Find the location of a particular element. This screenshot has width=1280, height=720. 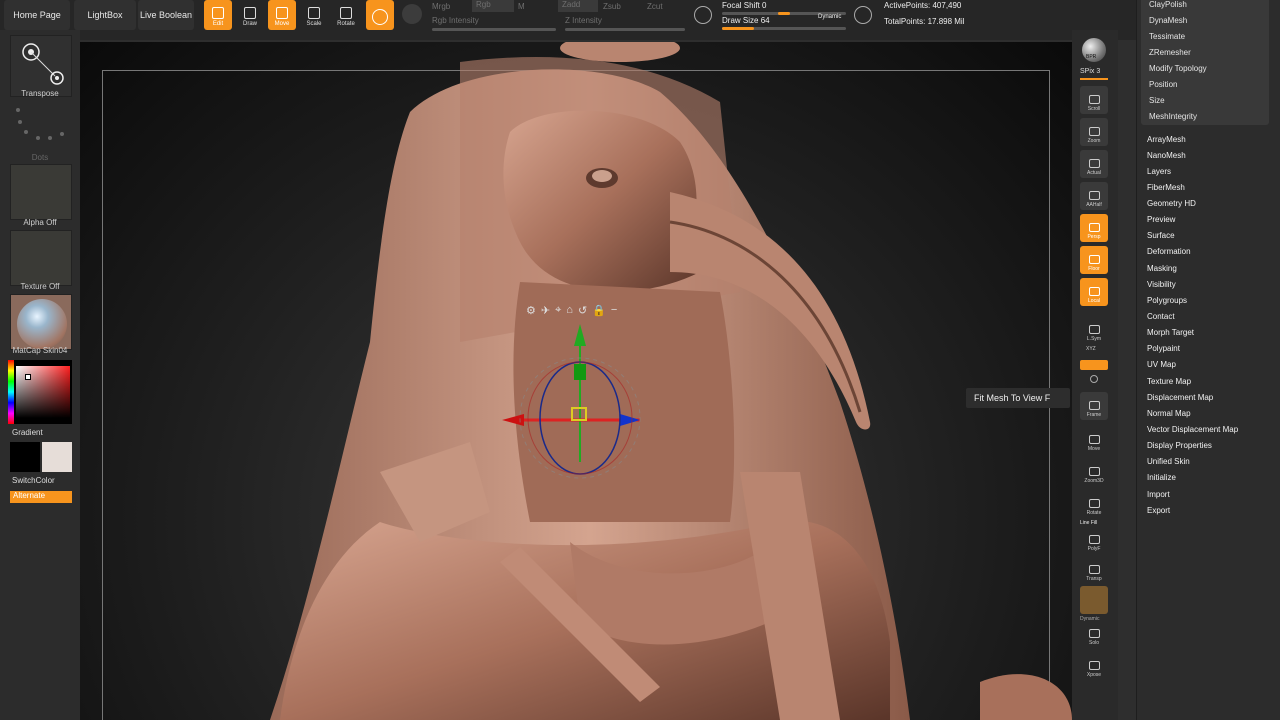

lock-icon: 🔒 is located at coordinates (599, 310).